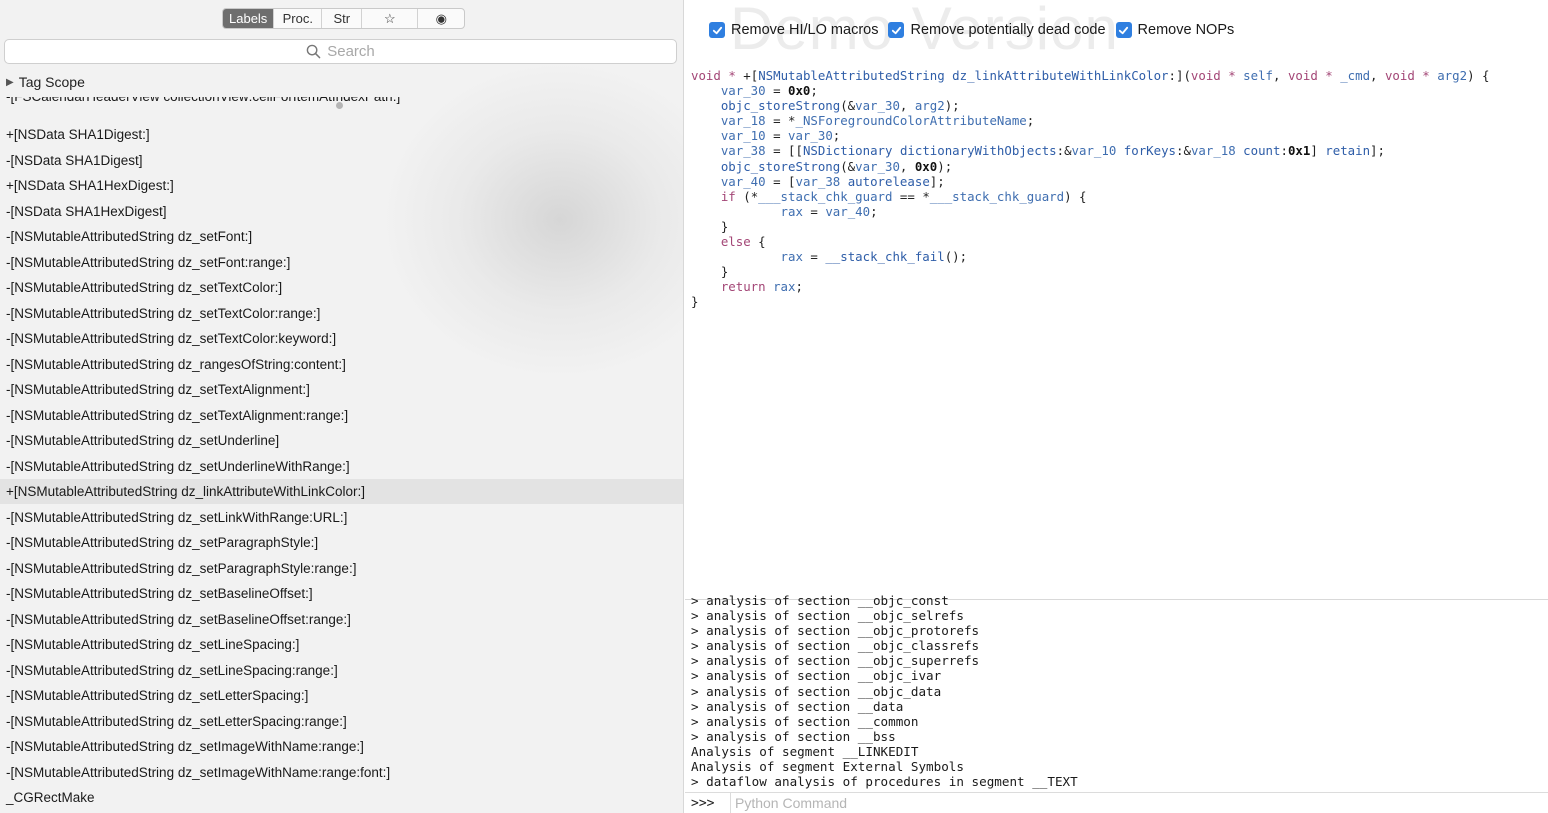  I want to click on code-line: var_30 = 0x0;, so click(1118, 90).